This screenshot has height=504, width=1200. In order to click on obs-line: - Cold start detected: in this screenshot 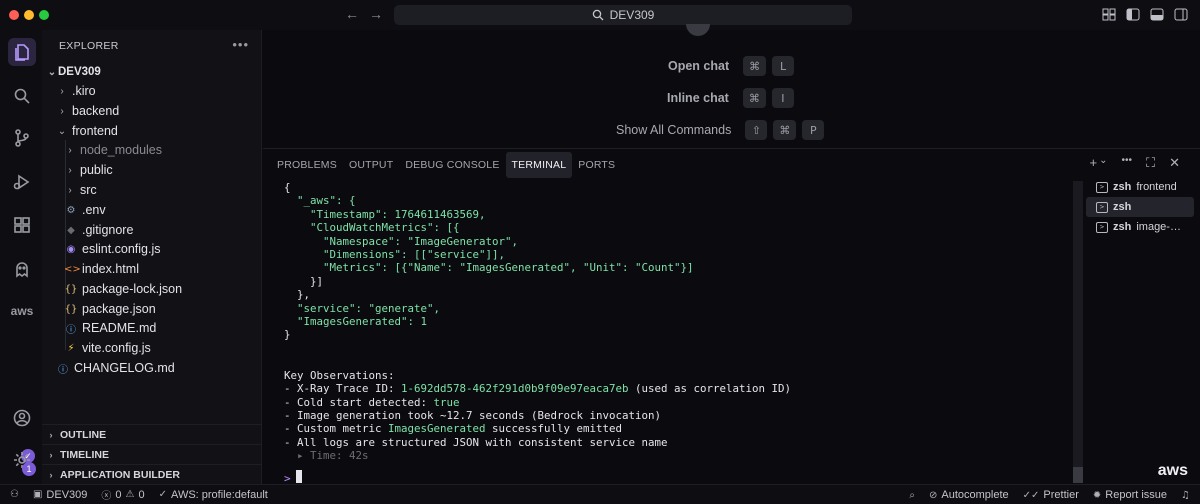, I will do `click(359, 402)`.